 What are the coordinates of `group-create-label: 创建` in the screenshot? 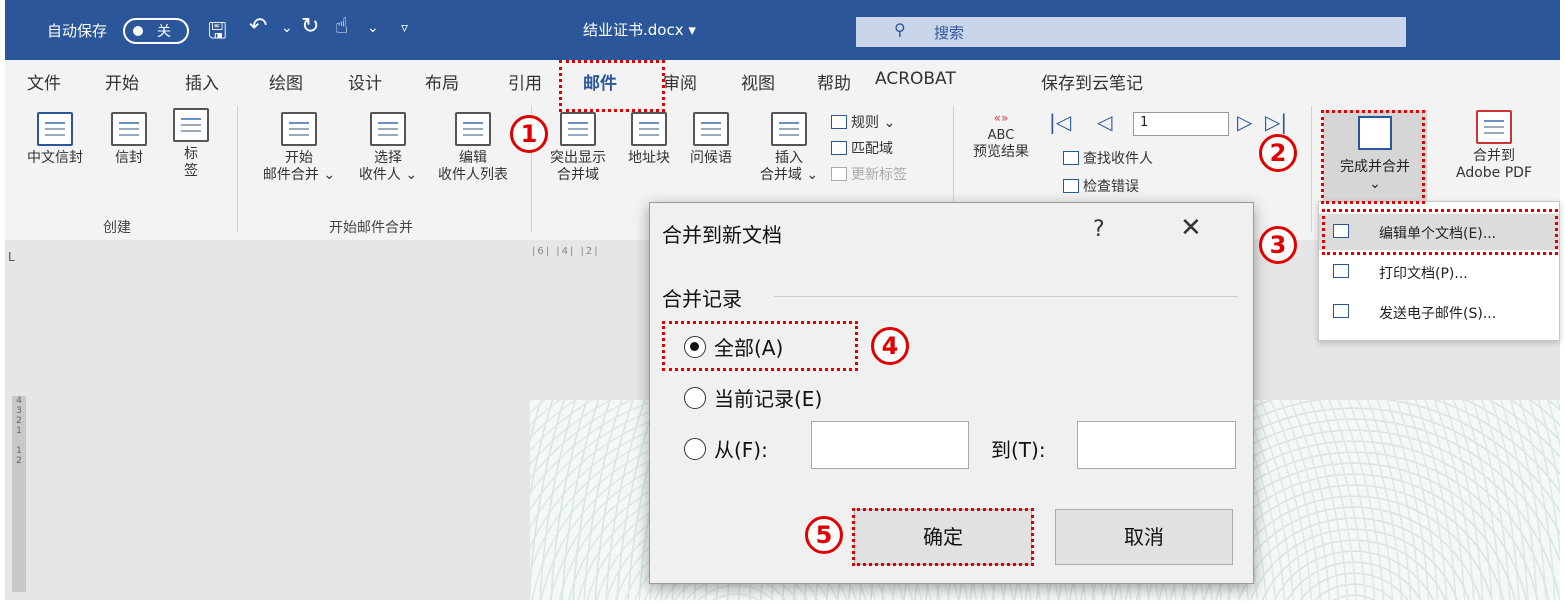 It's located at (117, 228).